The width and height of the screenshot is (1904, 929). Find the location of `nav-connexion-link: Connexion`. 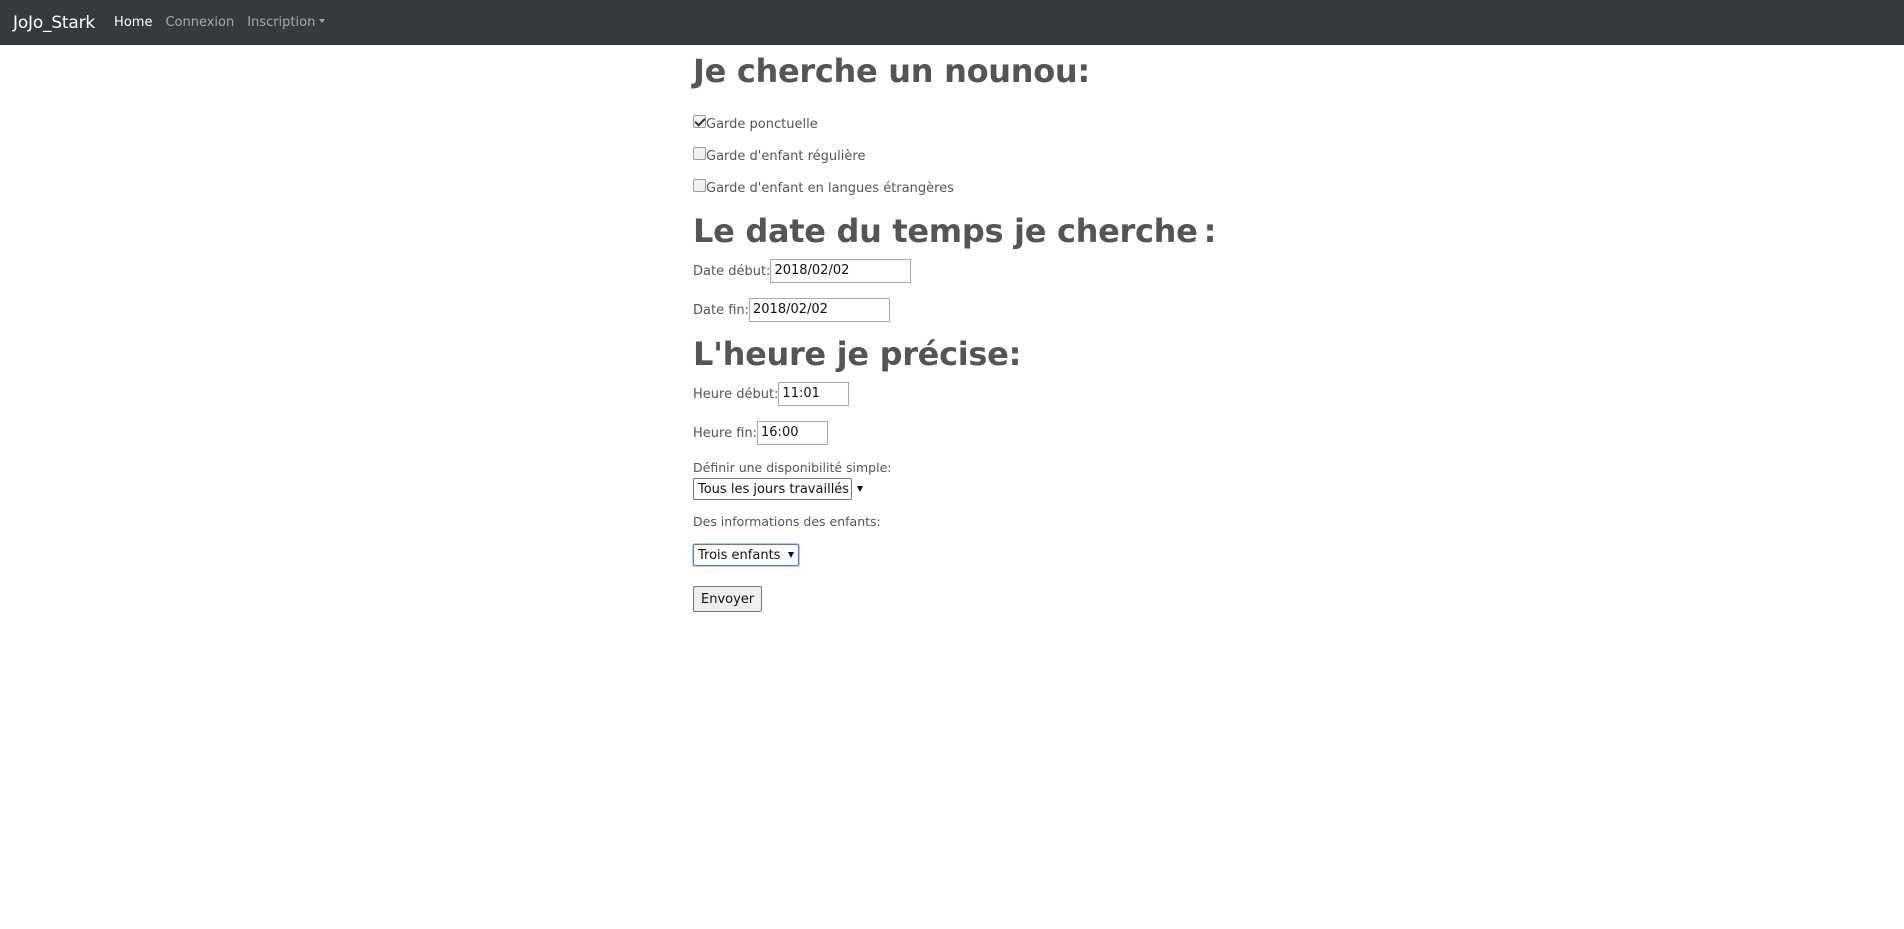

nav-connexion-link: Connexion is located at coordinates (199, 22).